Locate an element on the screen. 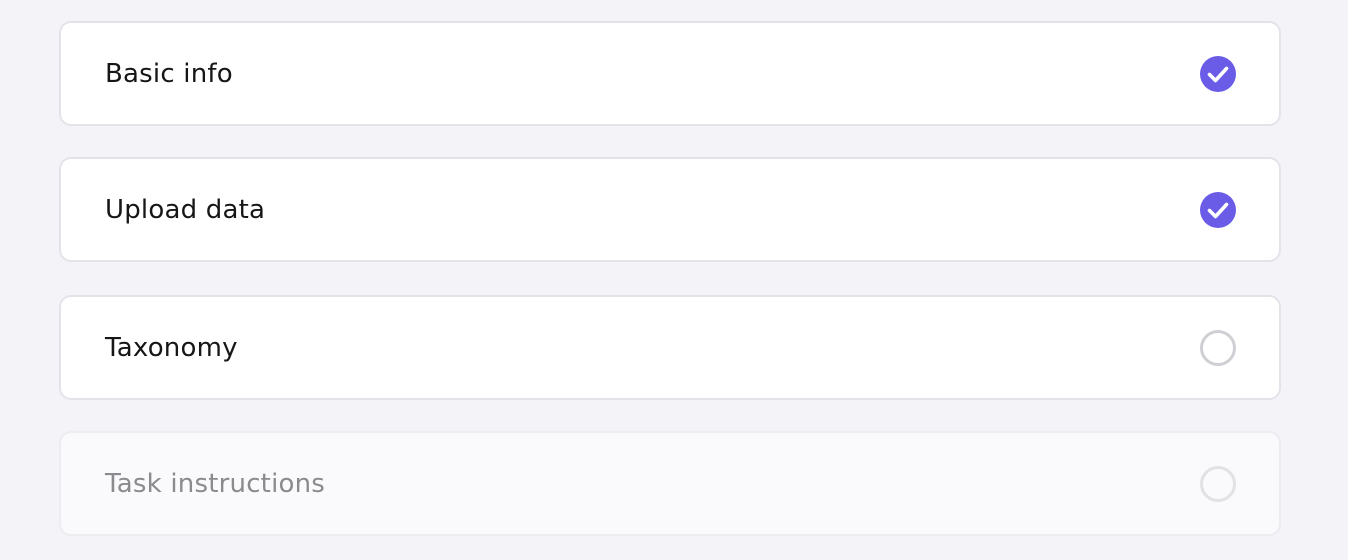  step-label: Upload data is located at coordinates (185, 209).